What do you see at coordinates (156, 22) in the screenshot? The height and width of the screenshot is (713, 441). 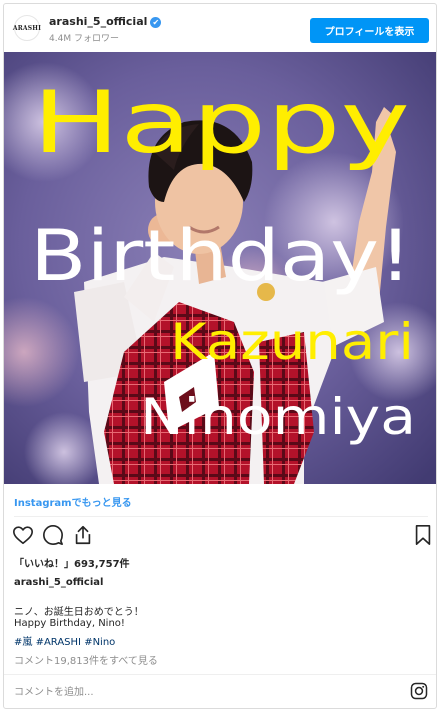 I see `verified-badge-icon: ✔` at bounding box center [156, 22].